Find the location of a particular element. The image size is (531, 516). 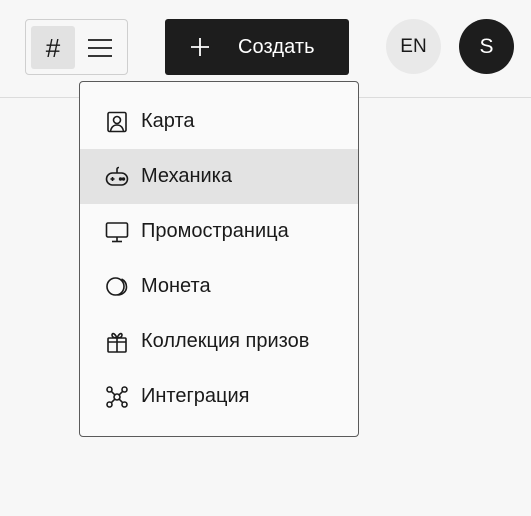

menu-item-label: Механика is located at coordinates (186, 176).